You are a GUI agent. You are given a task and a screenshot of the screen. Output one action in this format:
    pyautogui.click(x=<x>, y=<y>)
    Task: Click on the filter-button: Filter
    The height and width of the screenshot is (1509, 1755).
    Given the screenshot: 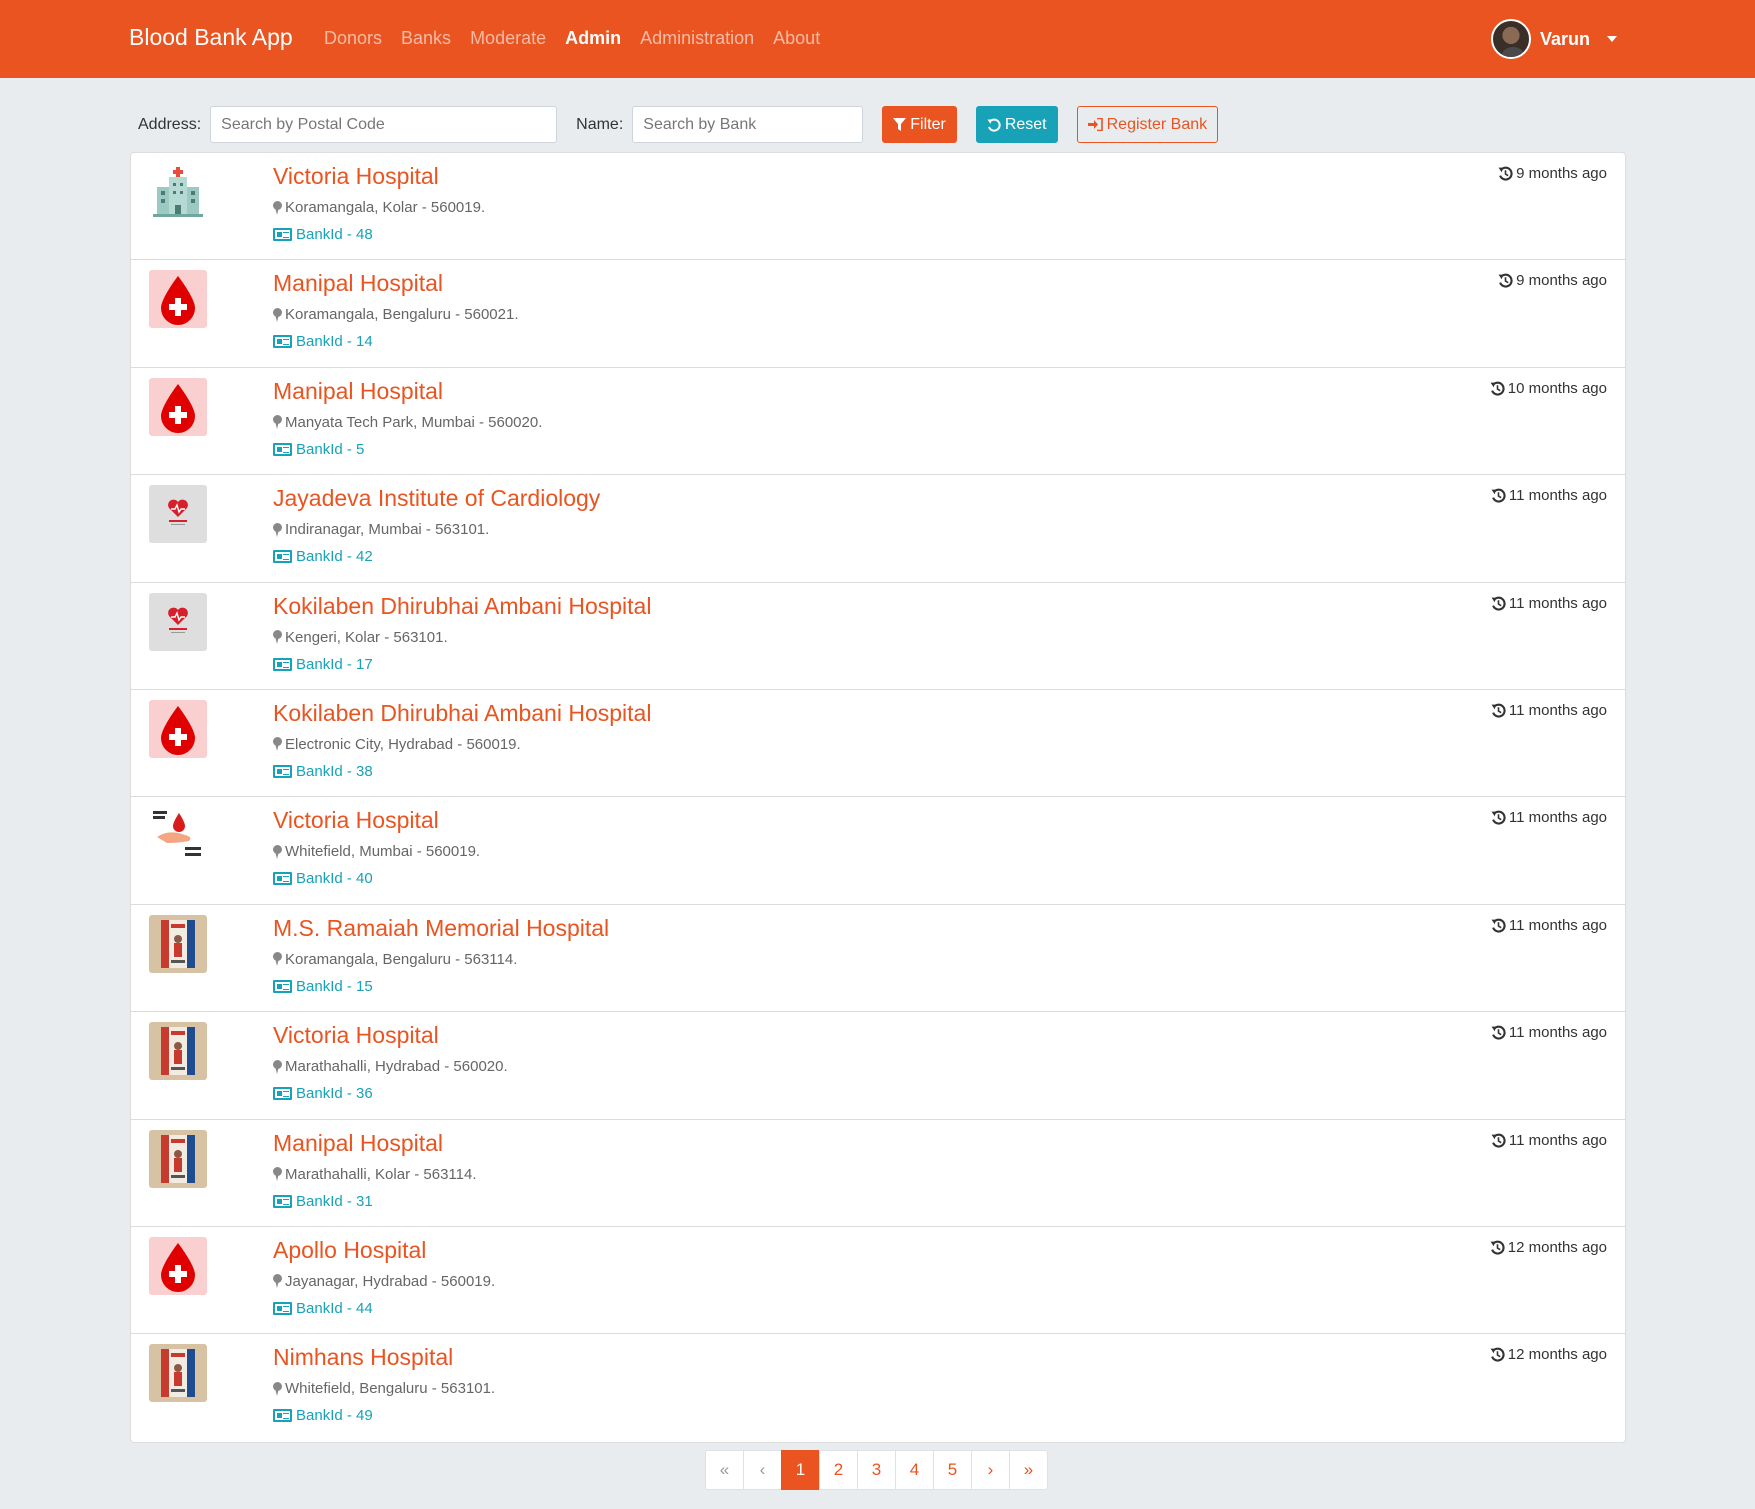 What is the action you would take?
    pyautogui.click(x=919, y=124)
    